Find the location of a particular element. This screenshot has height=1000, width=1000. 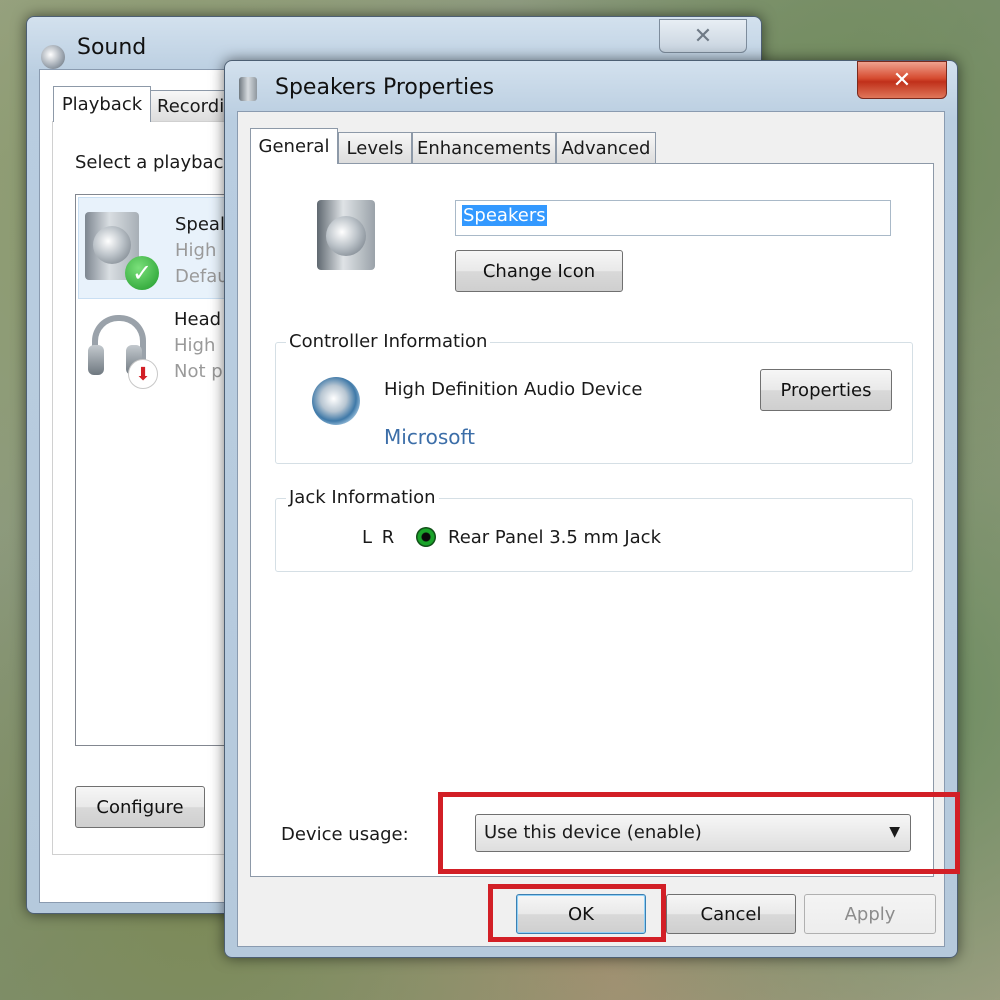

device-status: Not p is located at coordinates (198, 371).